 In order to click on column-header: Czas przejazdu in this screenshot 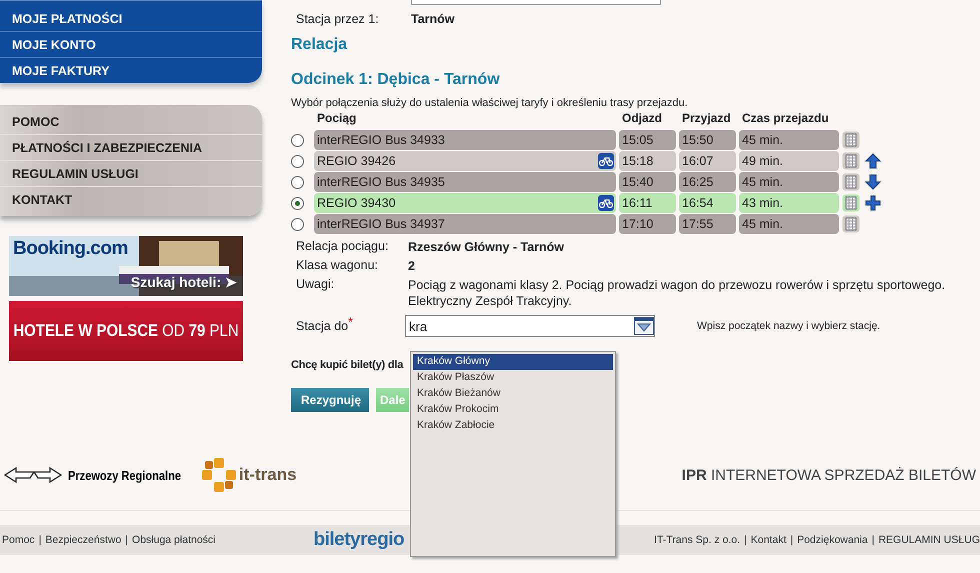, I will do `click(785, 119)`.